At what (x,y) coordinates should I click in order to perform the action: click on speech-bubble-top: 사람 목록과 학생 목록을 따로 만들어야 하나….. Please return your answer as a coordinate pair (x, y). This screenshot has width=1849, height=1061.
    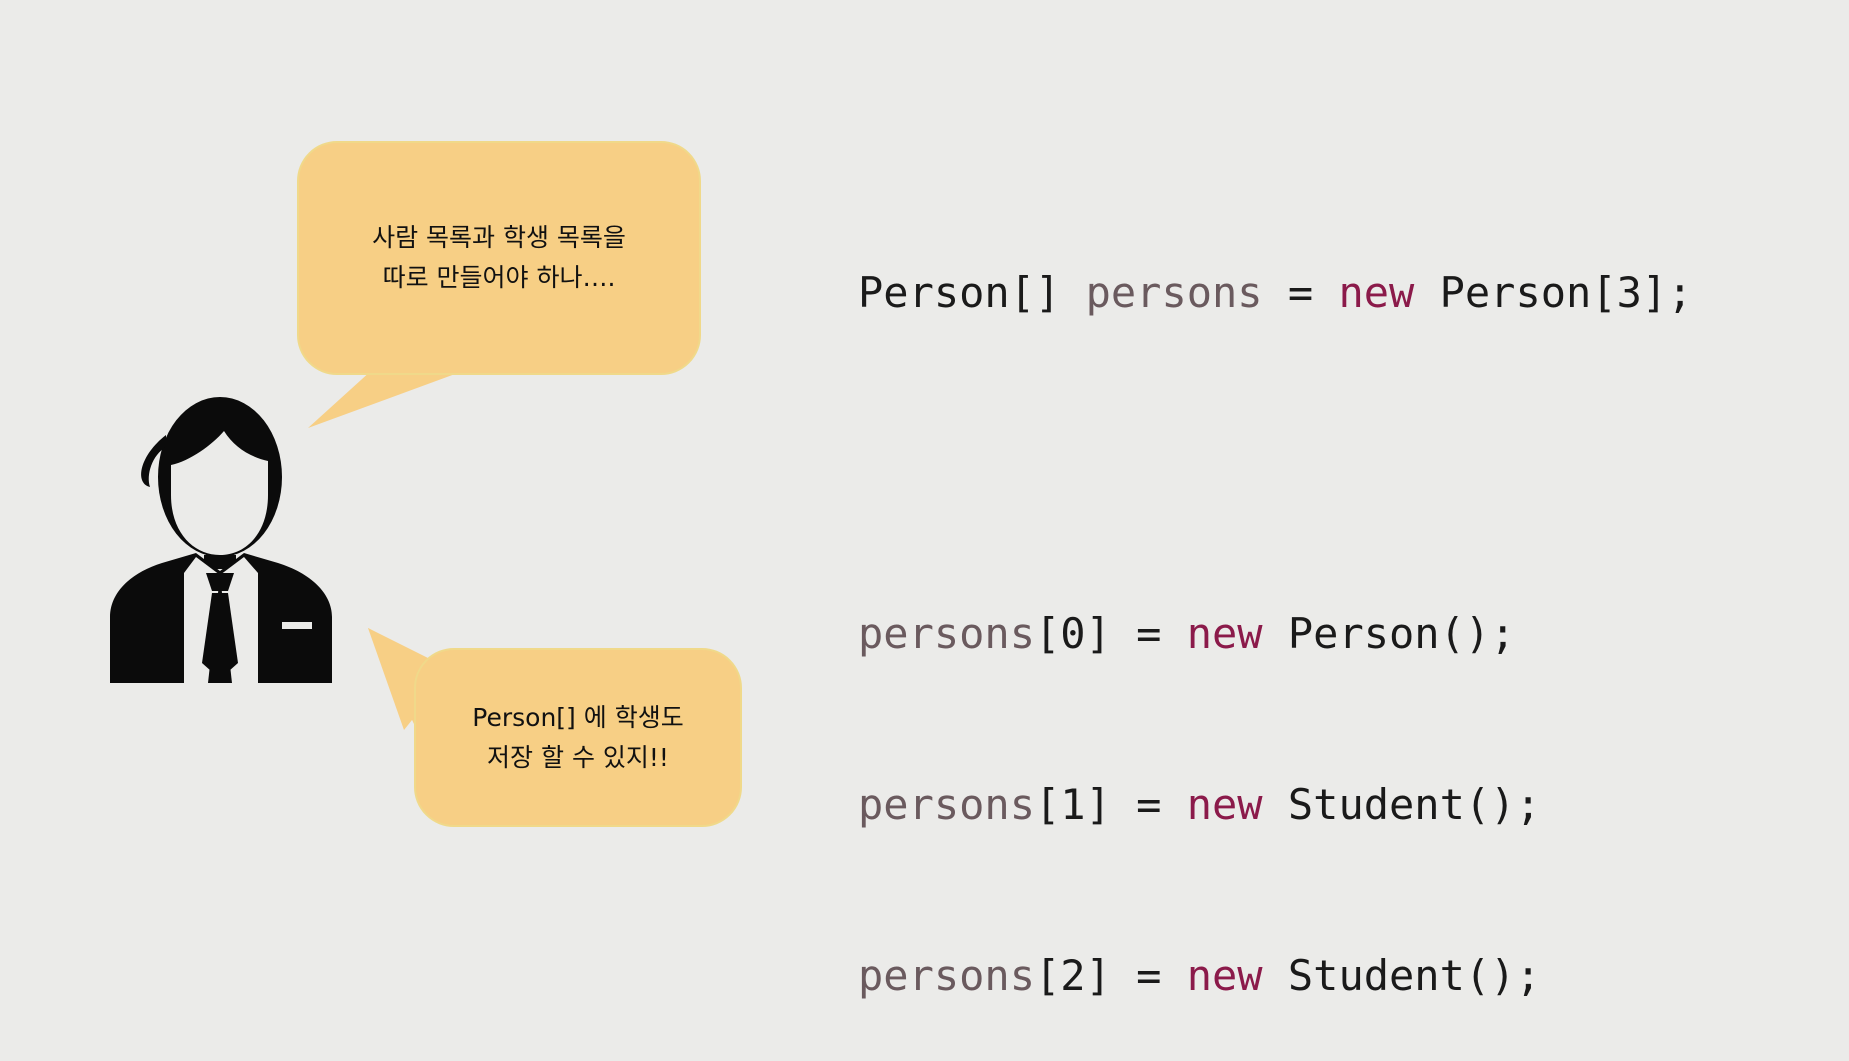
    Looking at the image, I should click on (499, 258).